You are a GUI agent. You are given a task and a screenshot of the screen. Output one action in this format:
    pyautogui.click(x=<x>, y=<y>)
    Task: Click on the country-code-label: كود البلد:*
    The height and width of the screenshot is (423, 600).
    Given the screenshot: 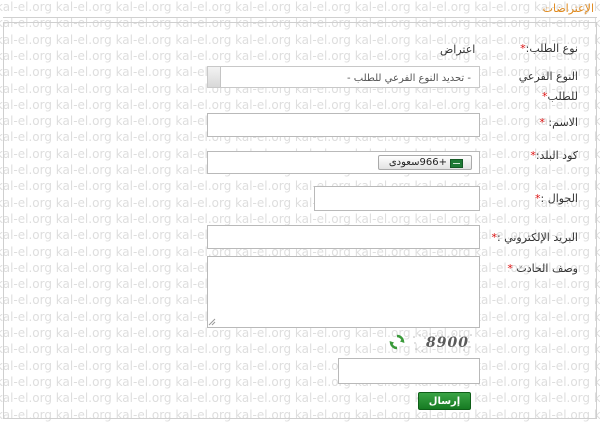 What is the action you would take?
    pyautogui.click(x=554, y=155)
    